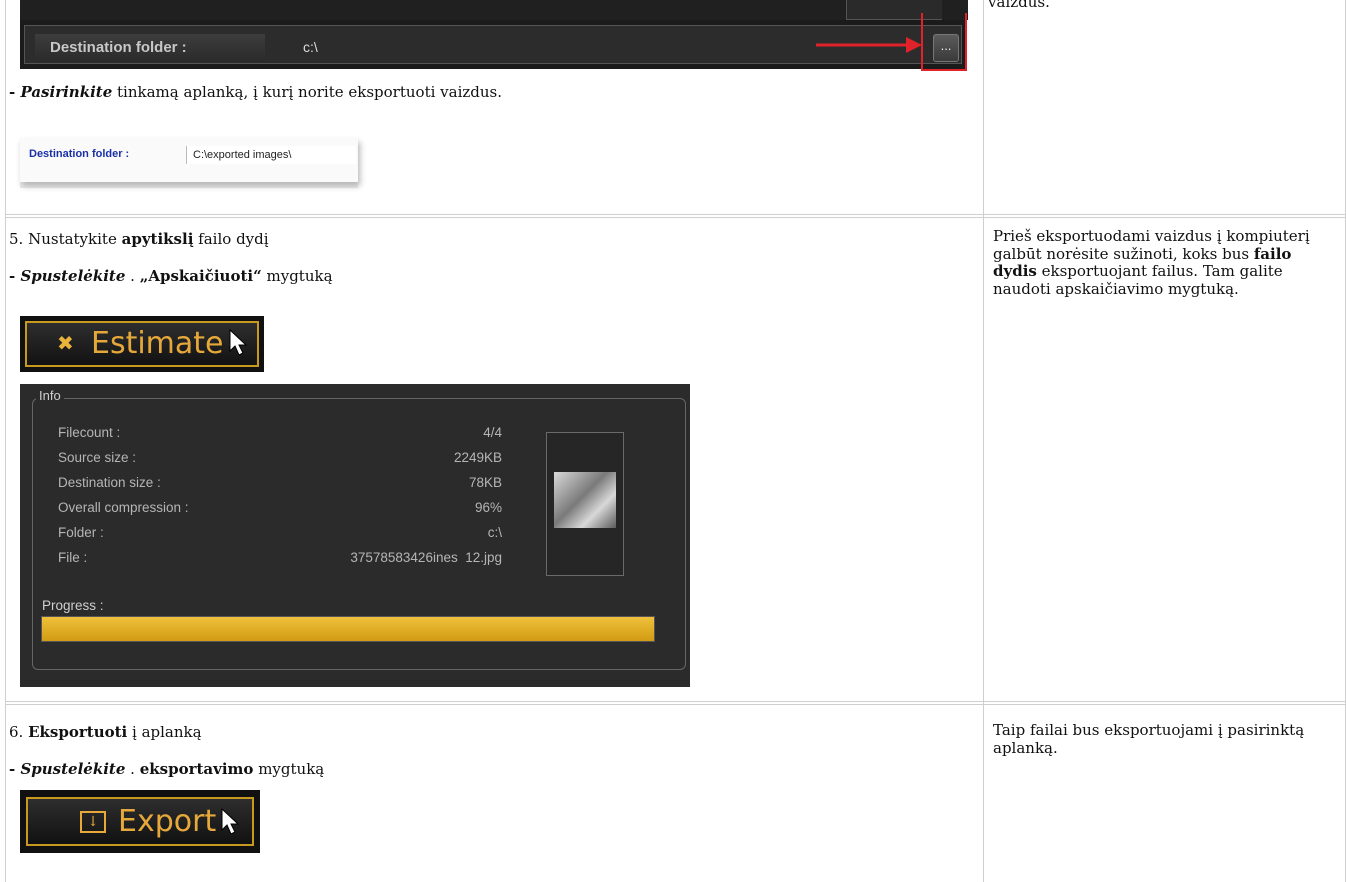 The height and width of the screenshot is (882, 1346). I want to click on destination-folder-example: Destination folder : C:\exported images\, so click(189, 163).